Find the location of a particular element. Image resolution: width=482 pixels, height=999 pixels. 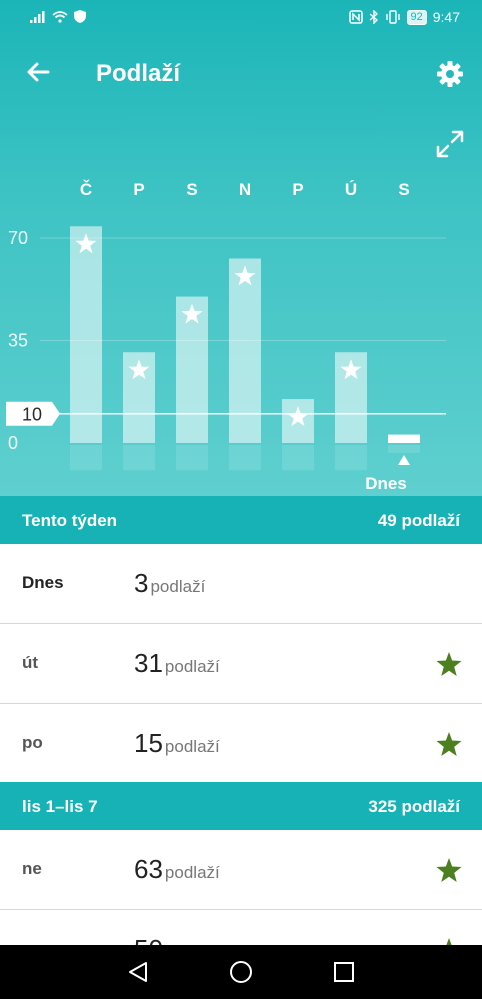

week-summary-label: Tento týden is located at coordinates (70, 520).